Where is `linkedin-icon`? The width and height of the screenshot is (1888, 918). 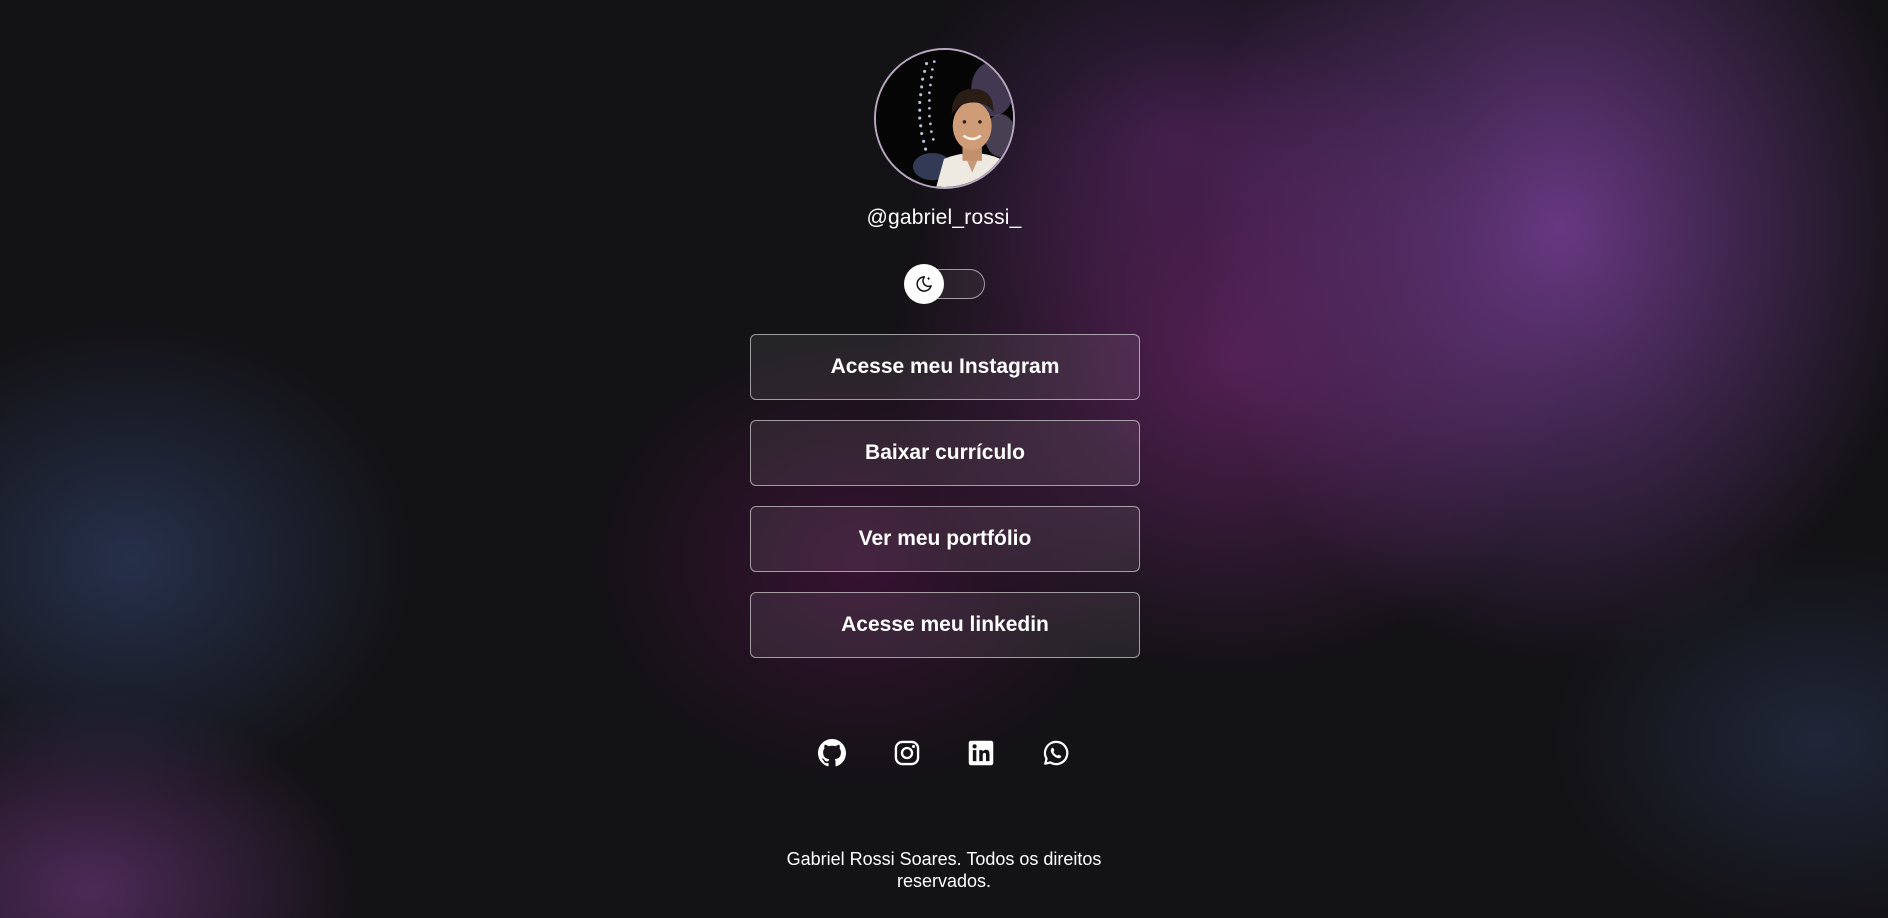
linkedin-icon is located at coordinates (981, 753).